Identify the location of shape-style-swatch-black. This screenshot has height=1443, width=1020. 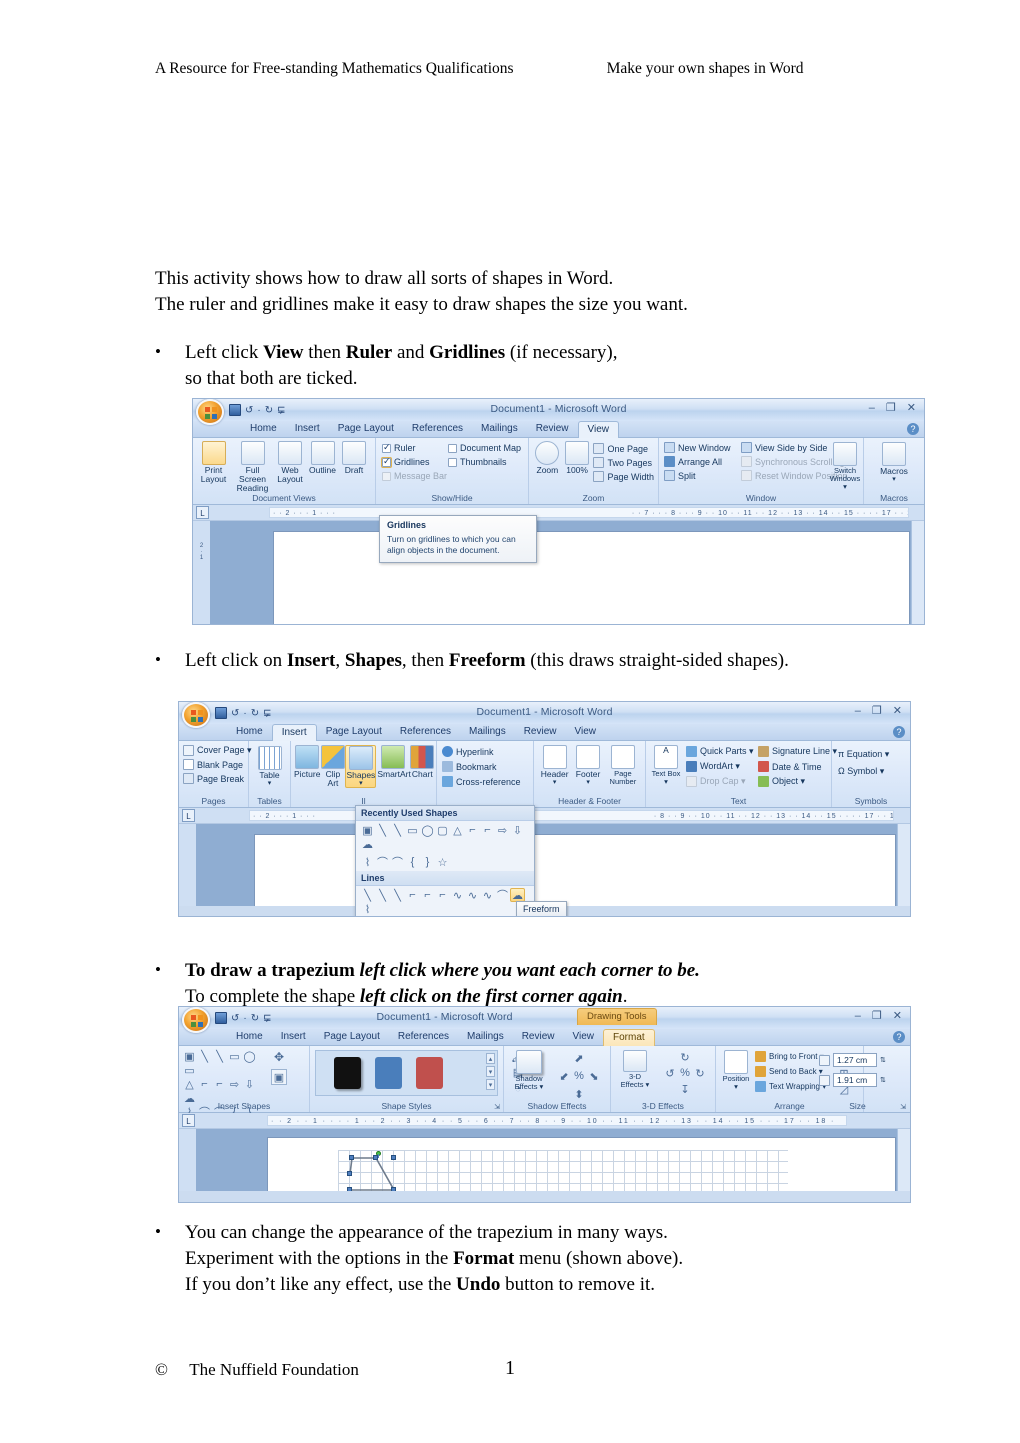
(347, 1073).